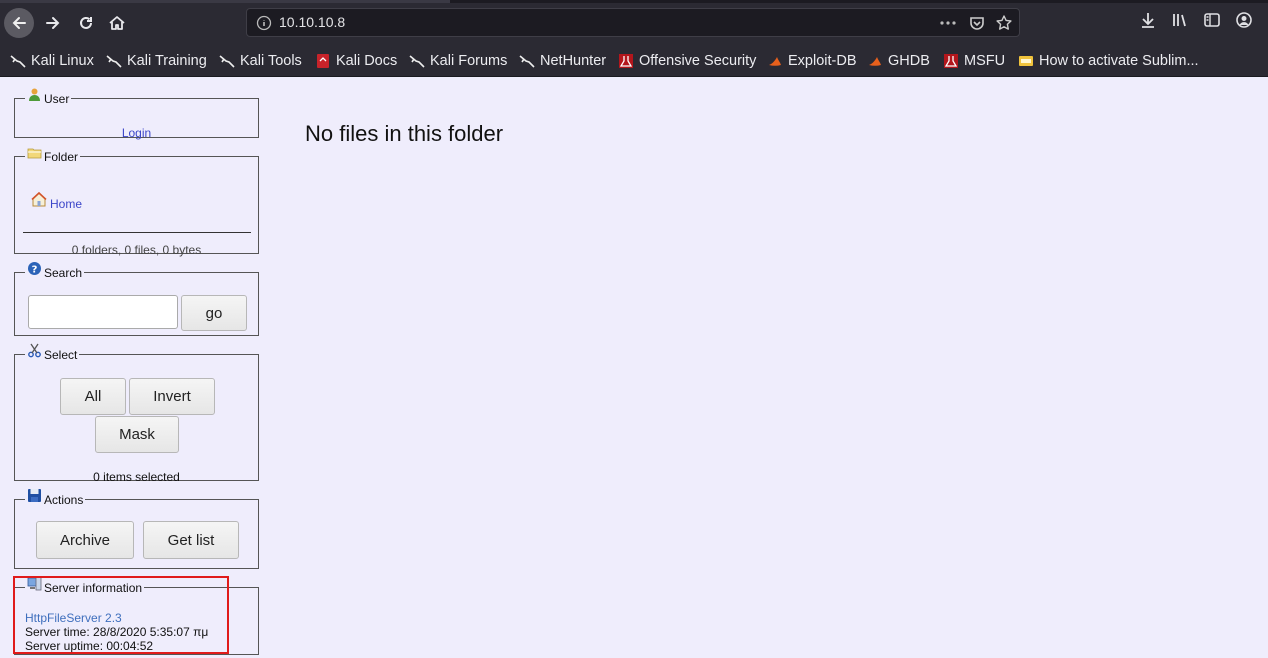 Image resolution: width=1268 pixels, height=658 pixels. Describe the element at coordinates (977, 23) in the screenshot. I see `pocket-icon` at that location.